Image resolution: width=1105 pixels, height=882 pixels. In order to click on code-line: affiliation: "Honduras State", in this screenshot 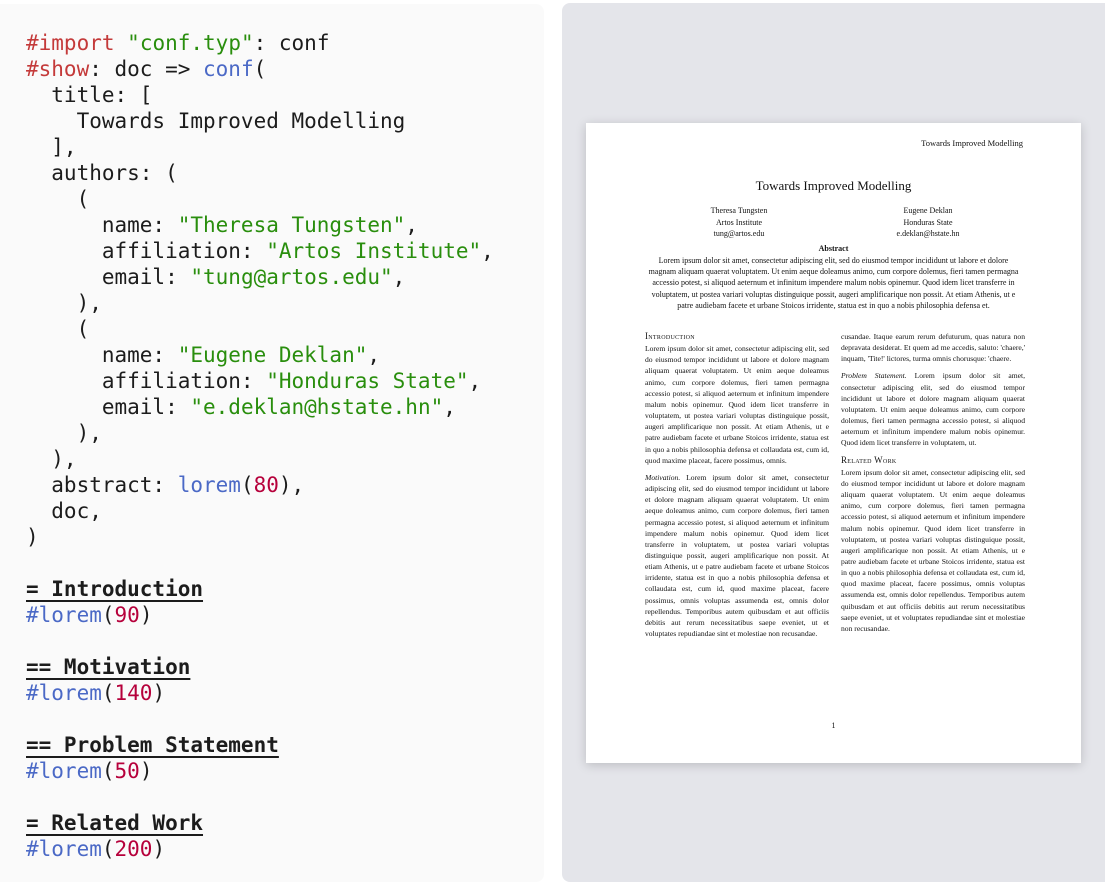, I will do `click(260, 381)`.